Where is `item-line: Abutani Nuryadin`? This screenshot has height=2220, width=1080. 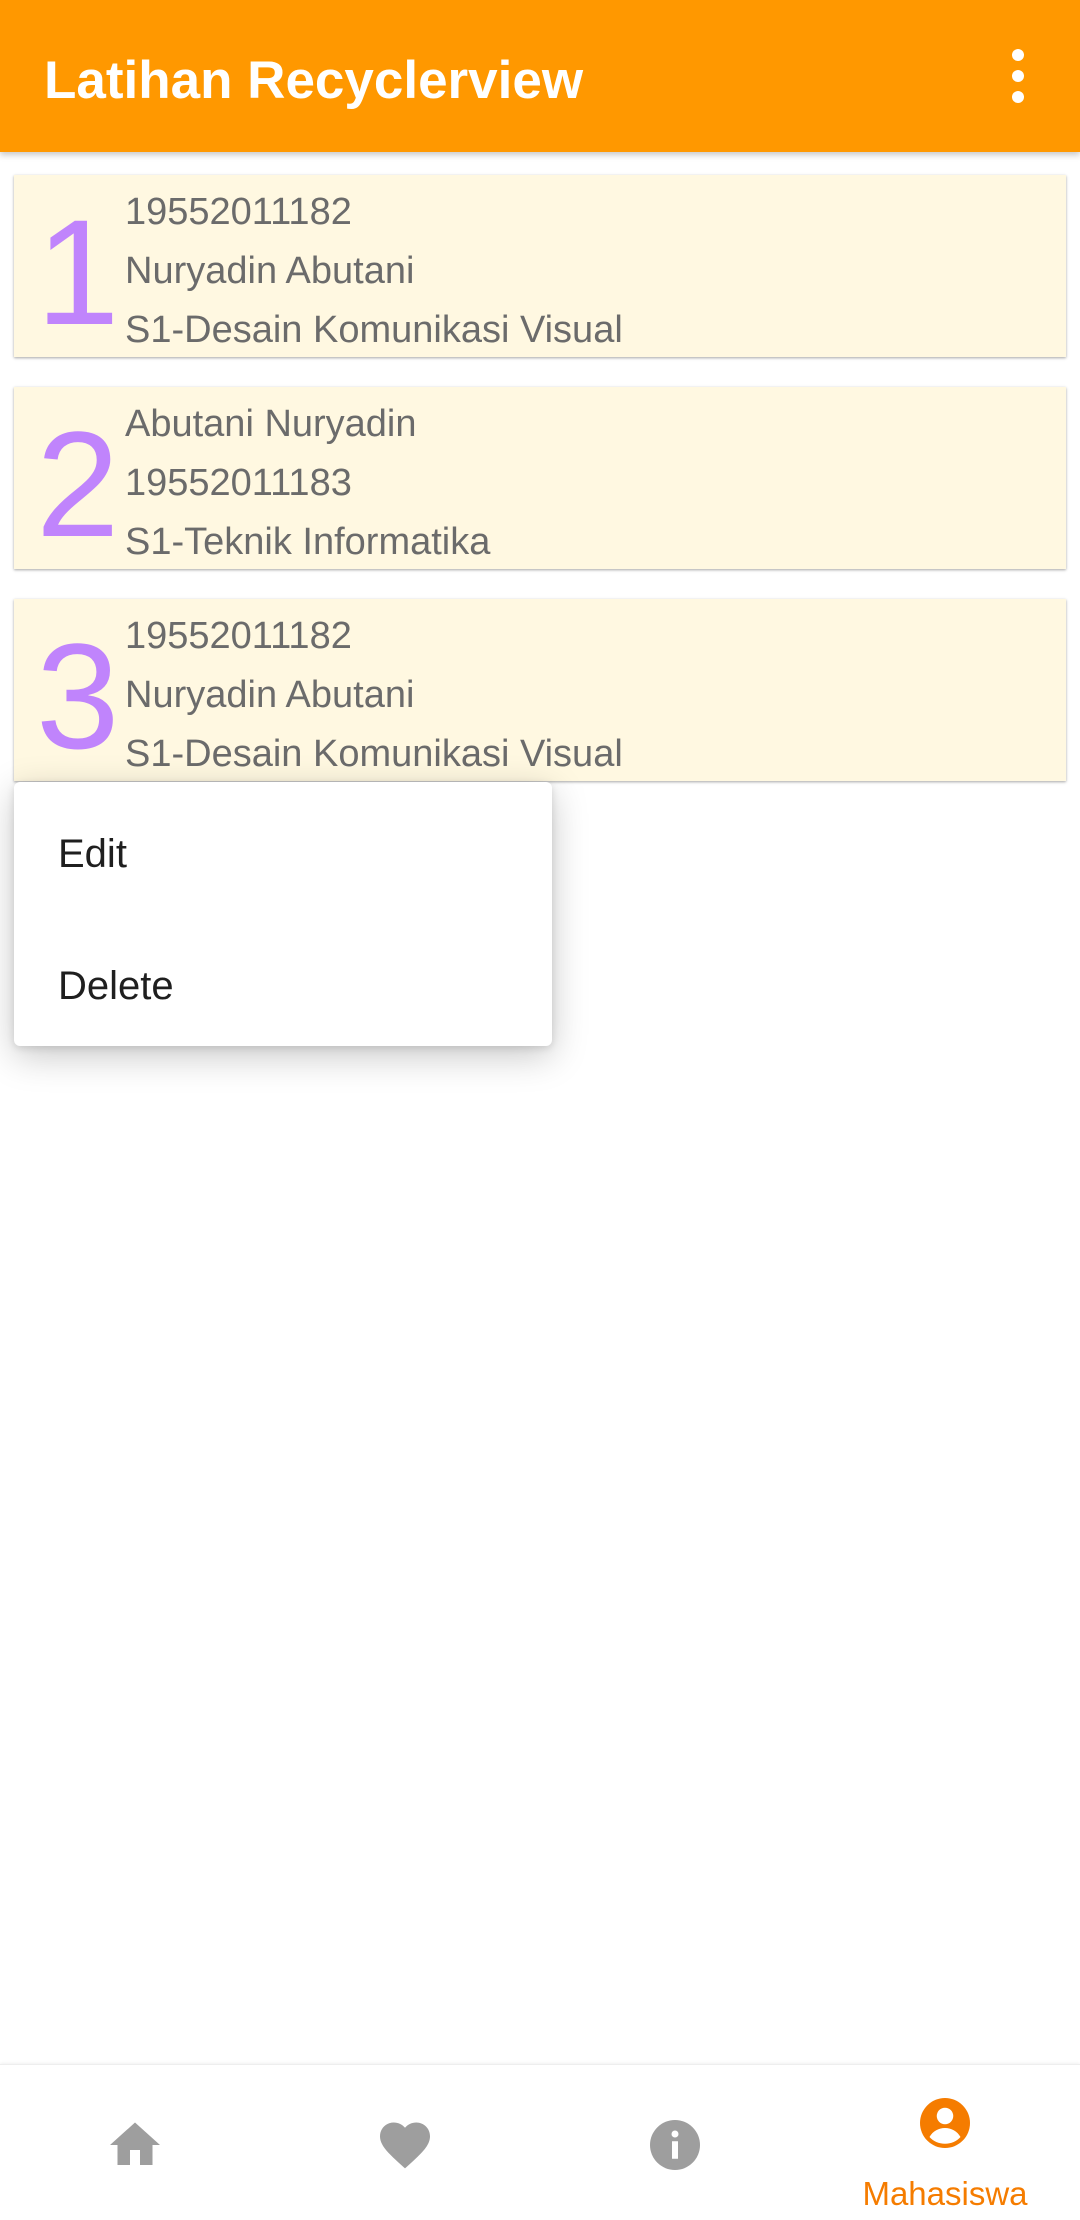
item-line: Abutani Nuryadin is located at coordinates (271, 424).